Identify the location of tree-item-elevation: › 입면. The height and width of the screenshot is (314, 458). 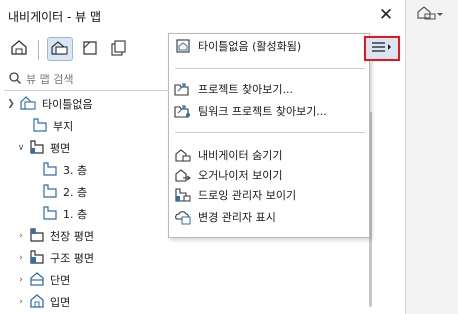
(184, 302).